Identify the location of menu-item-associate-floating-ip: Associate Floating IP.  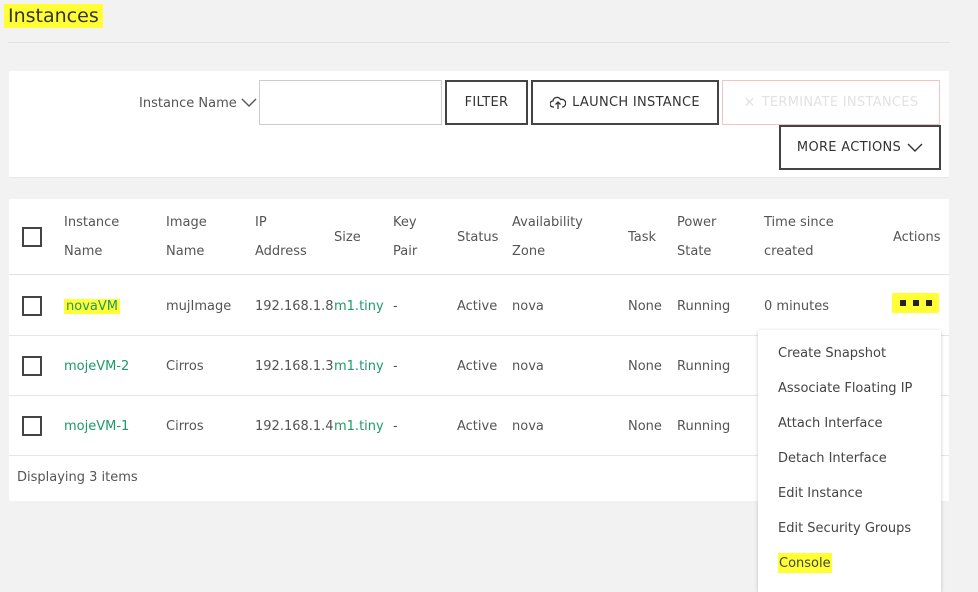
(845, 388).